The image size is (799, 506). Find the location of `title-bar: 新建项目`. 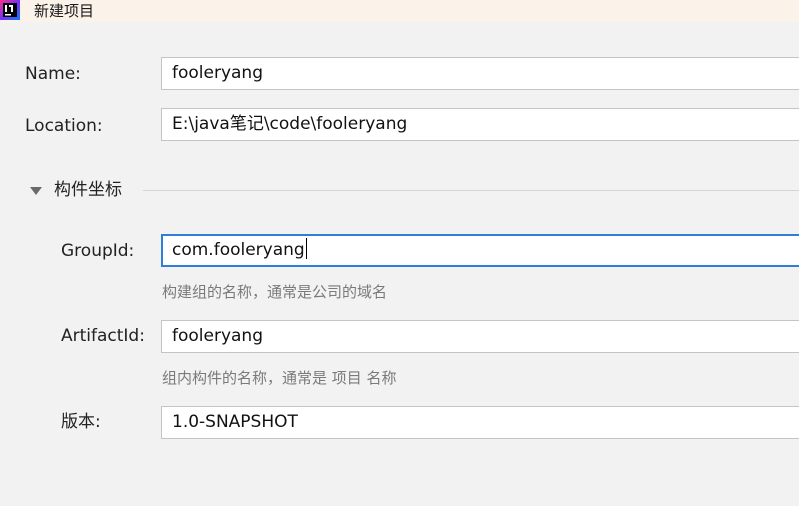

title-bar: 新建项目 is located at coordinates (399, 11).